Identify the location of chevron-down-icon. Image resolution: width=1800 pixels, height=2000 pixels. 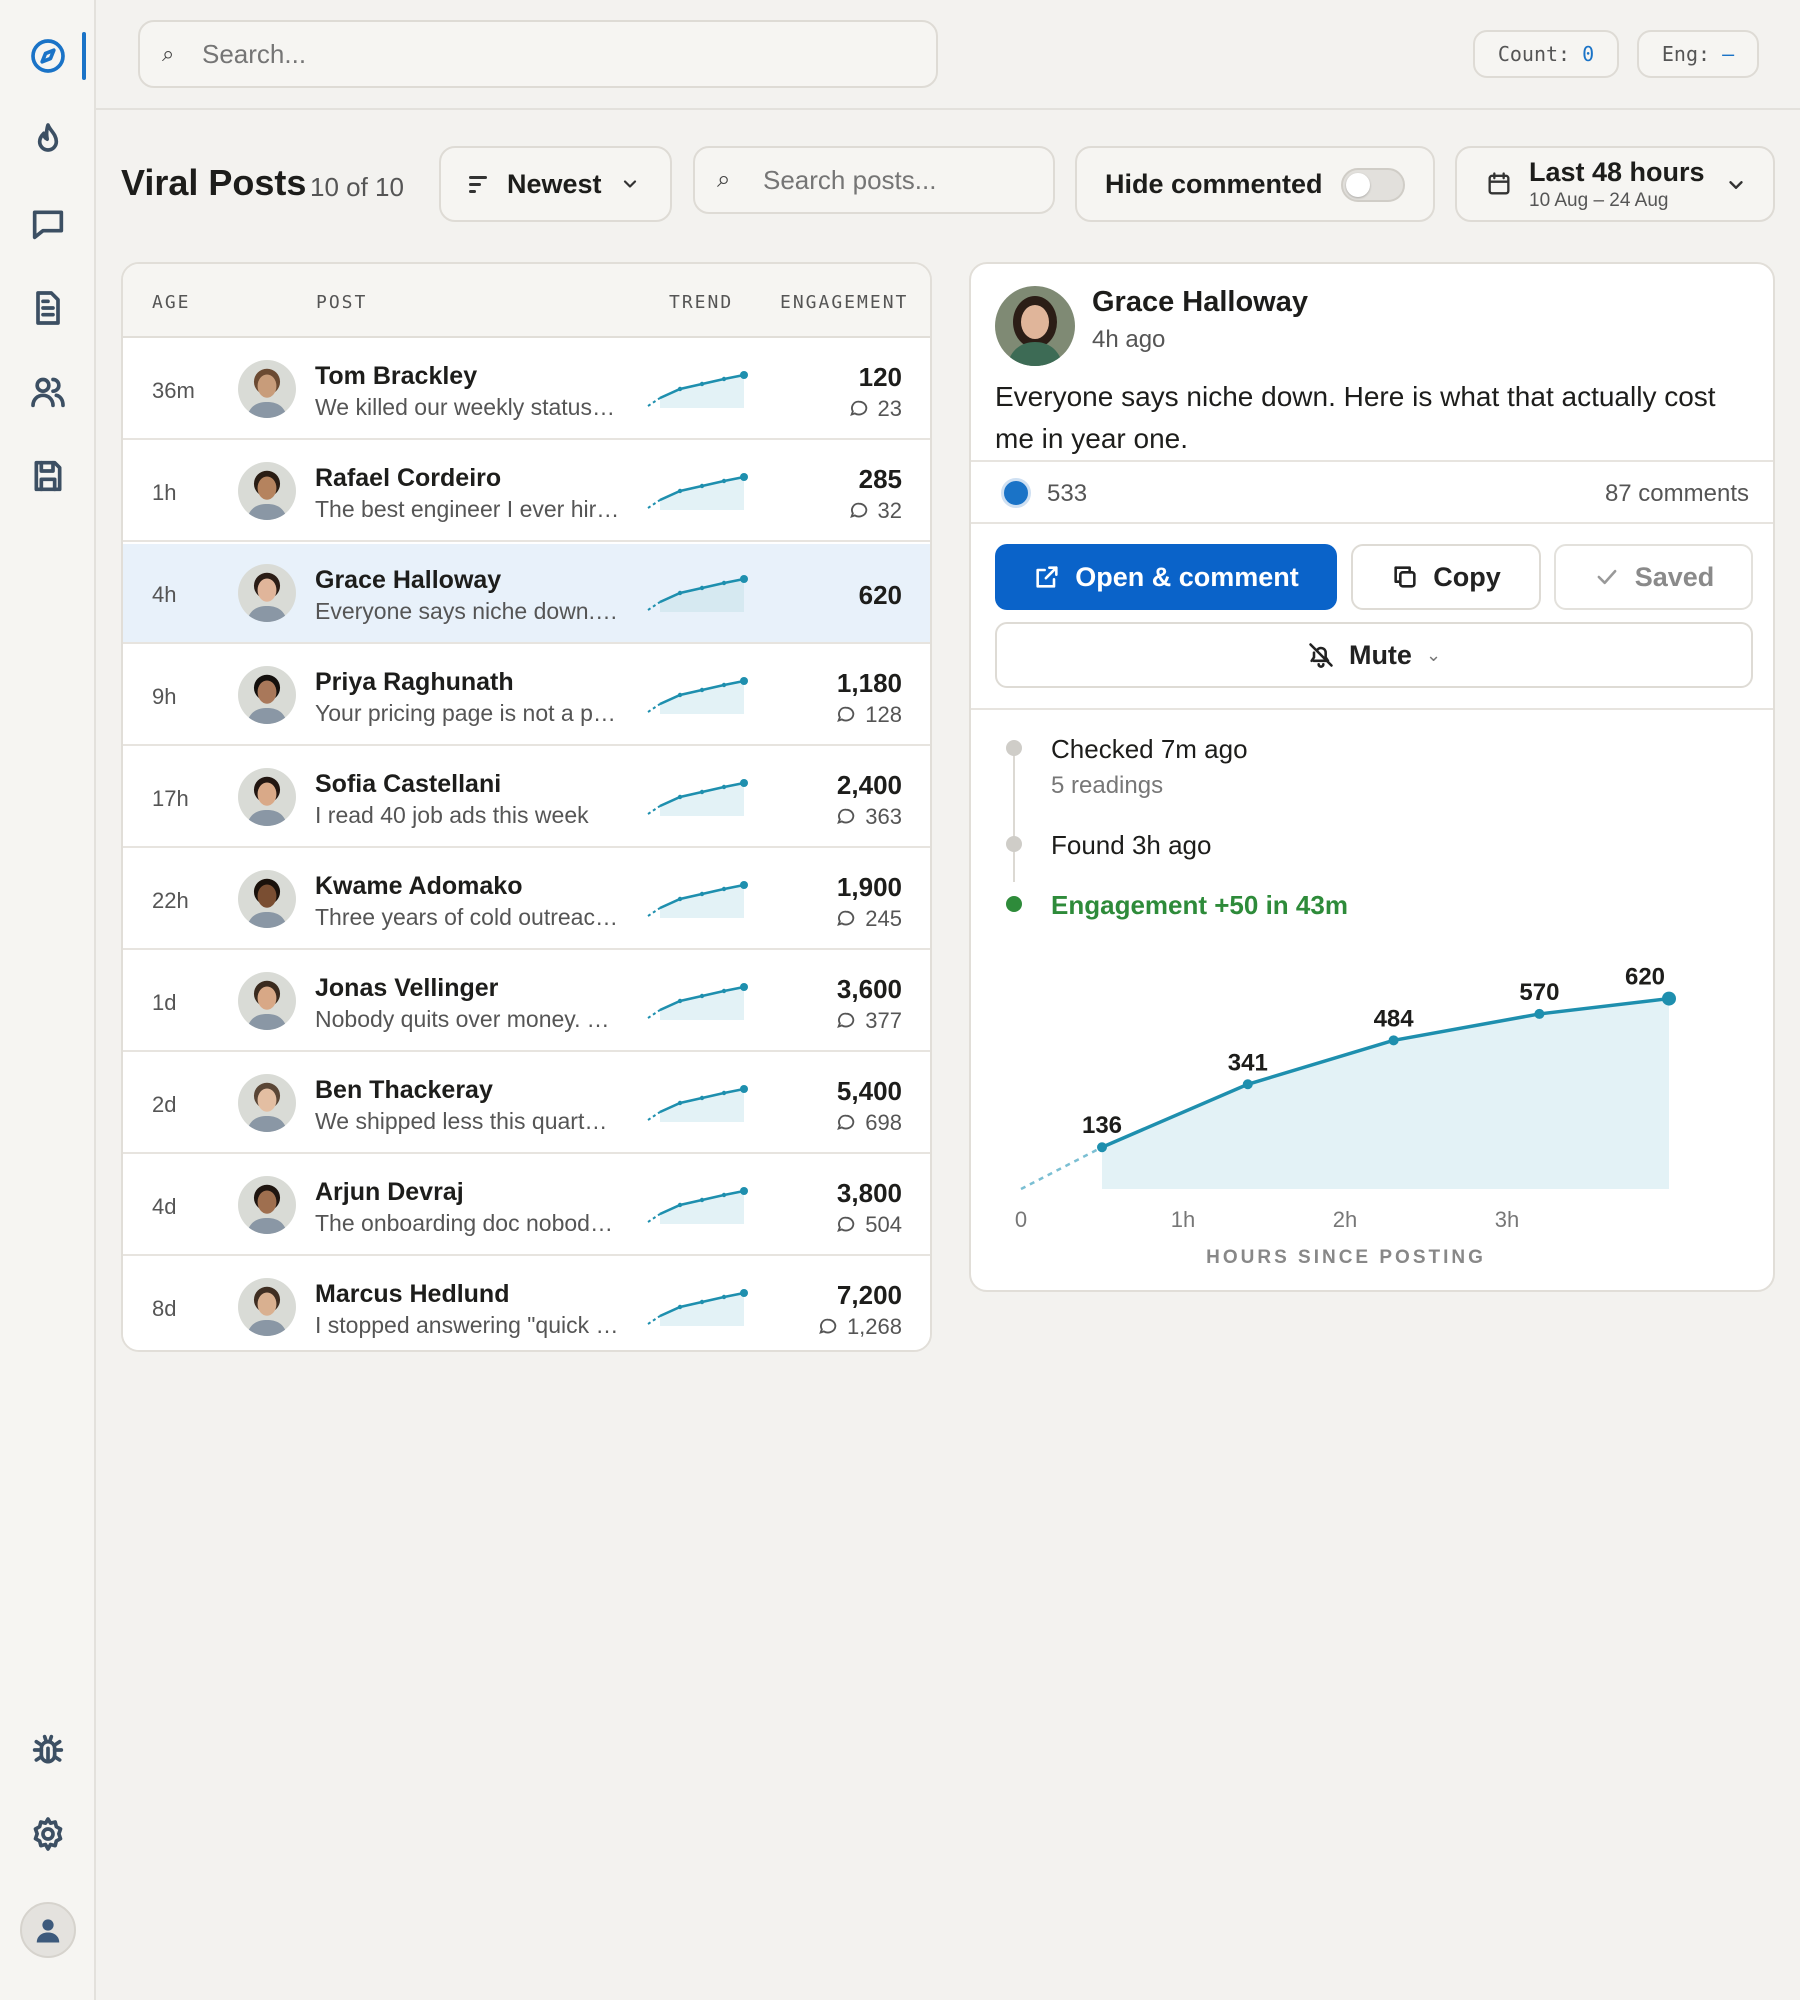
(1736, 185).